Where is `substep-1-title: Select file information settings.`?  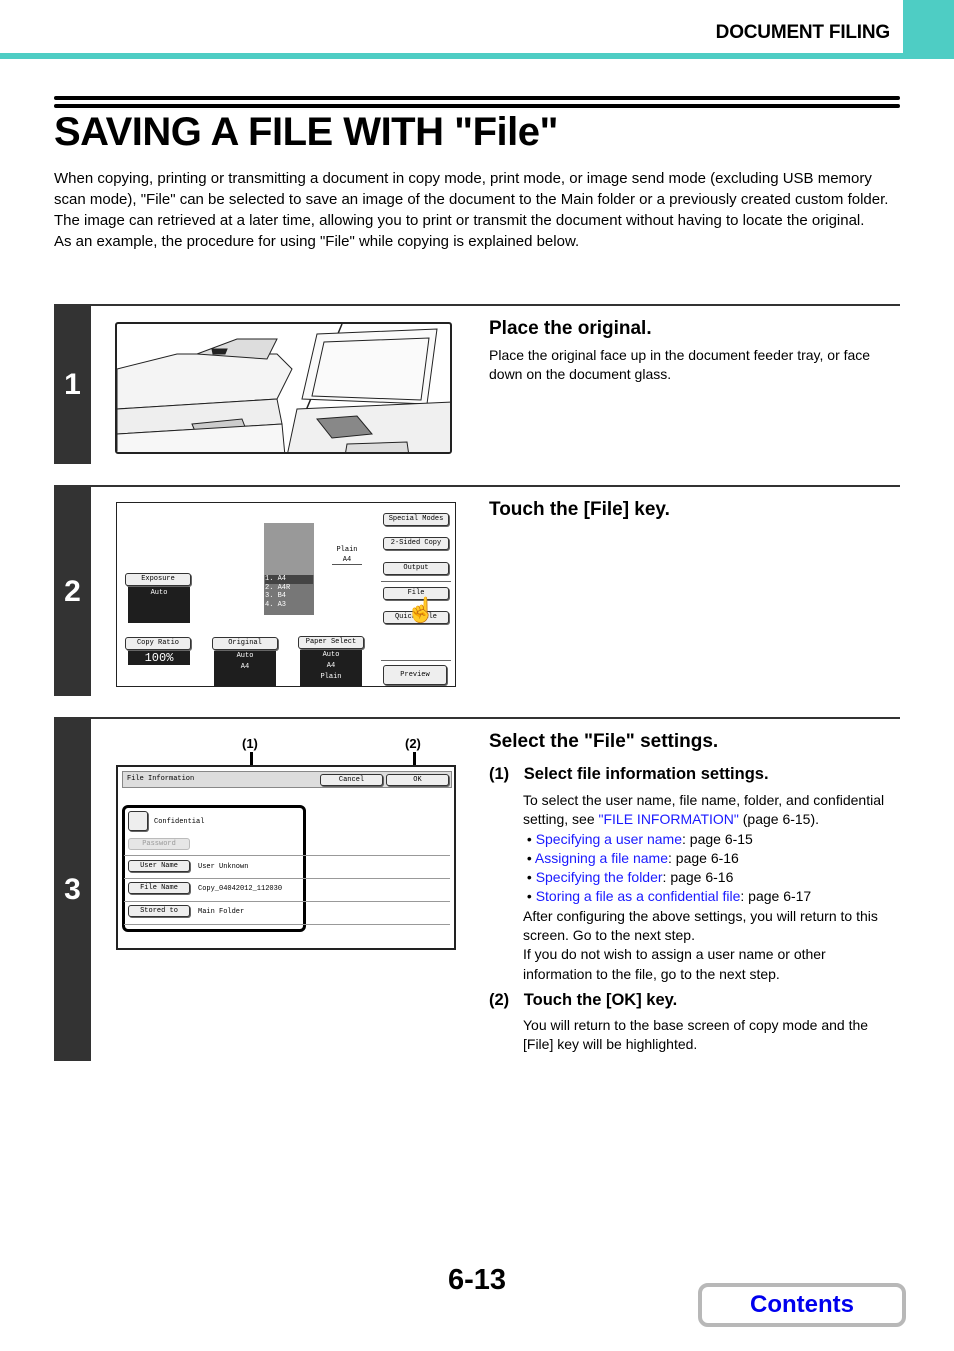
substep-1-title: Select file information settings. is located at coordinates (646, 774).